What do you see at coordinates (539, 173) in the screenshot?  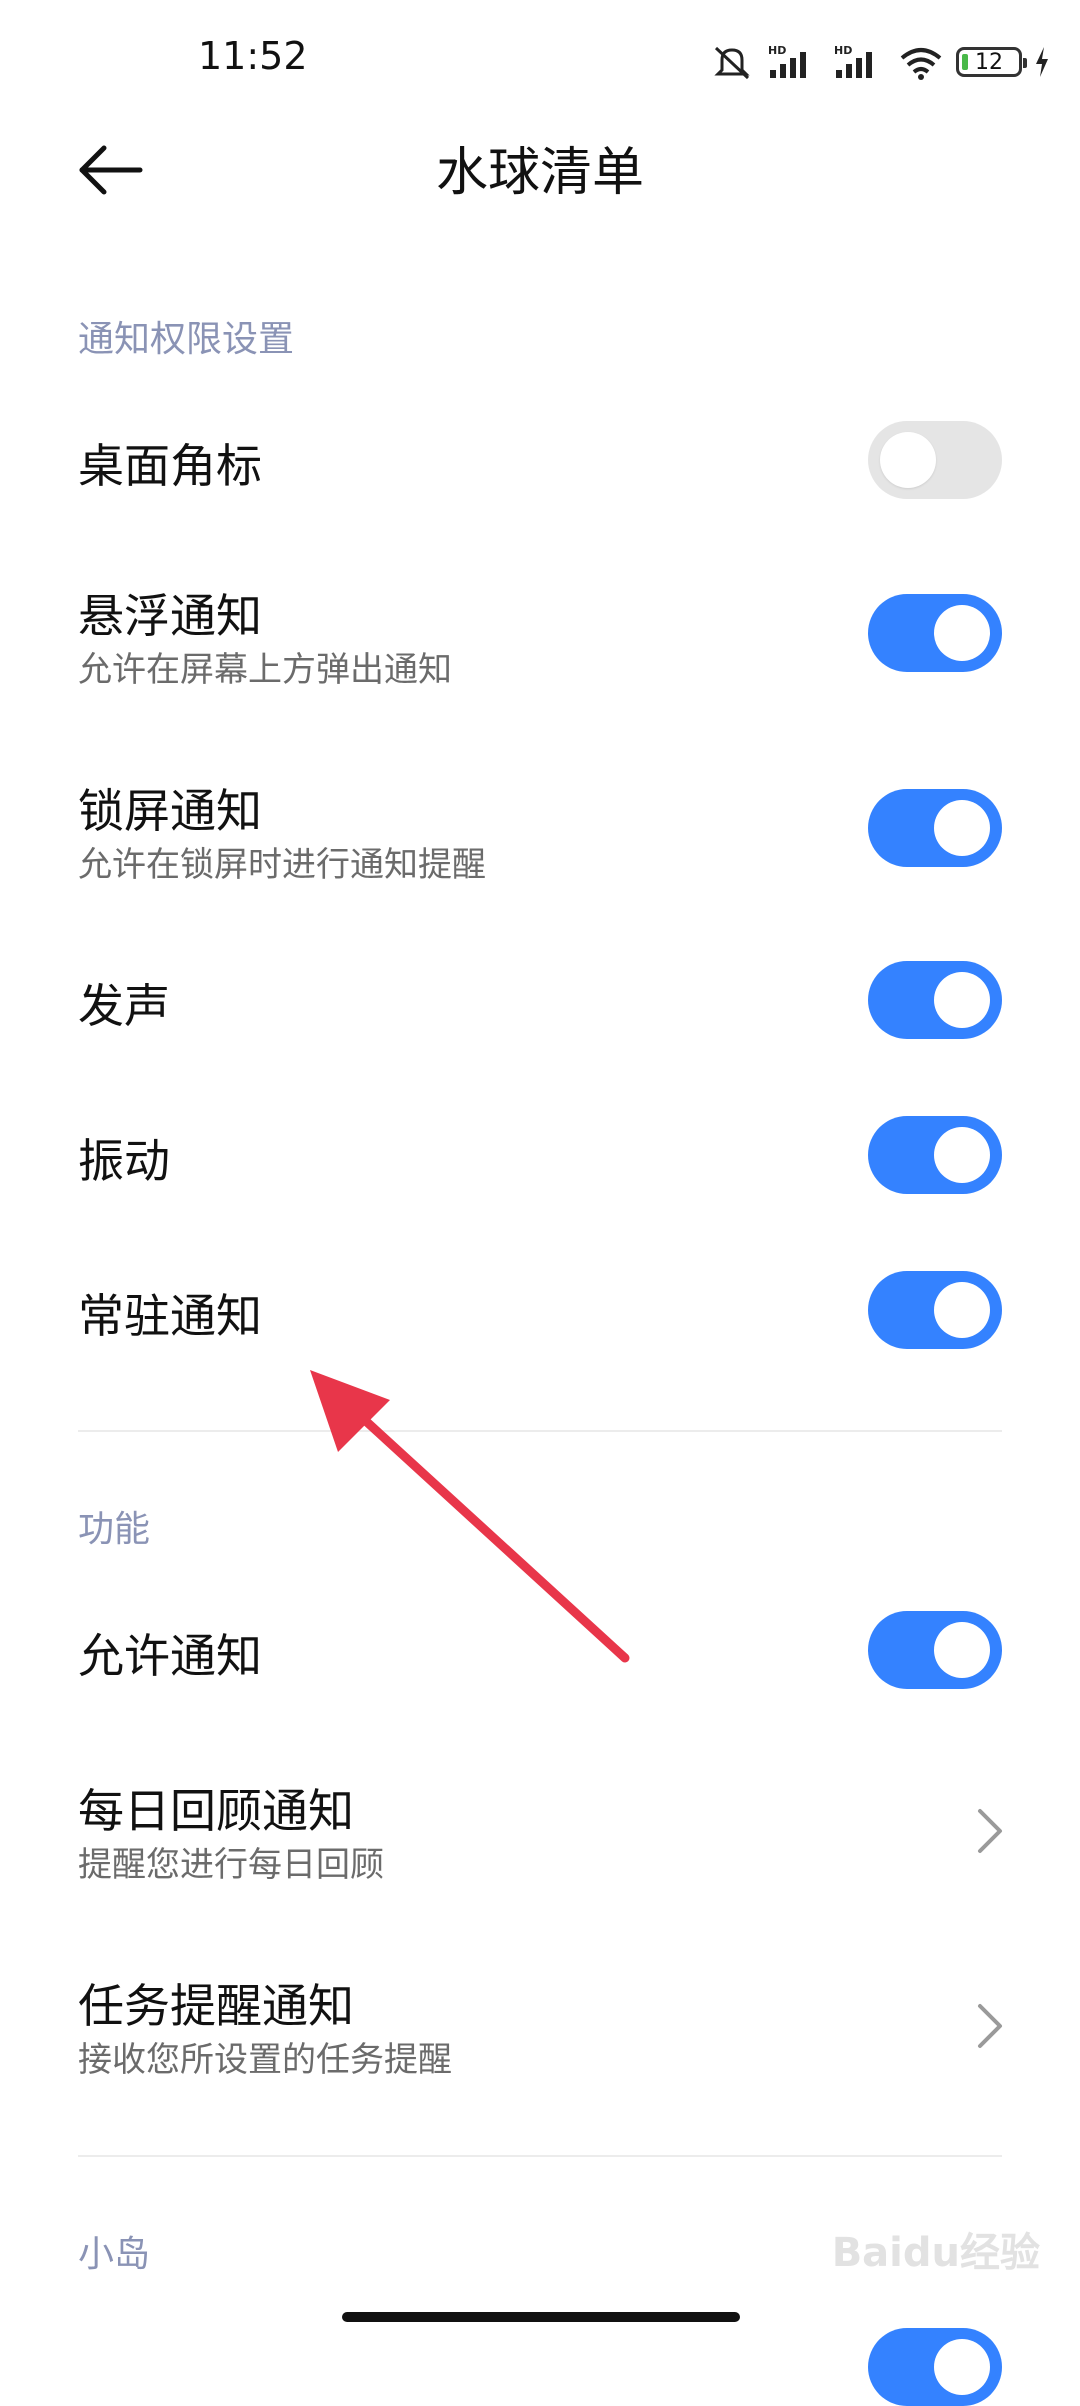 I see `page-title: 水球清单` at bounding box center [539, 173].